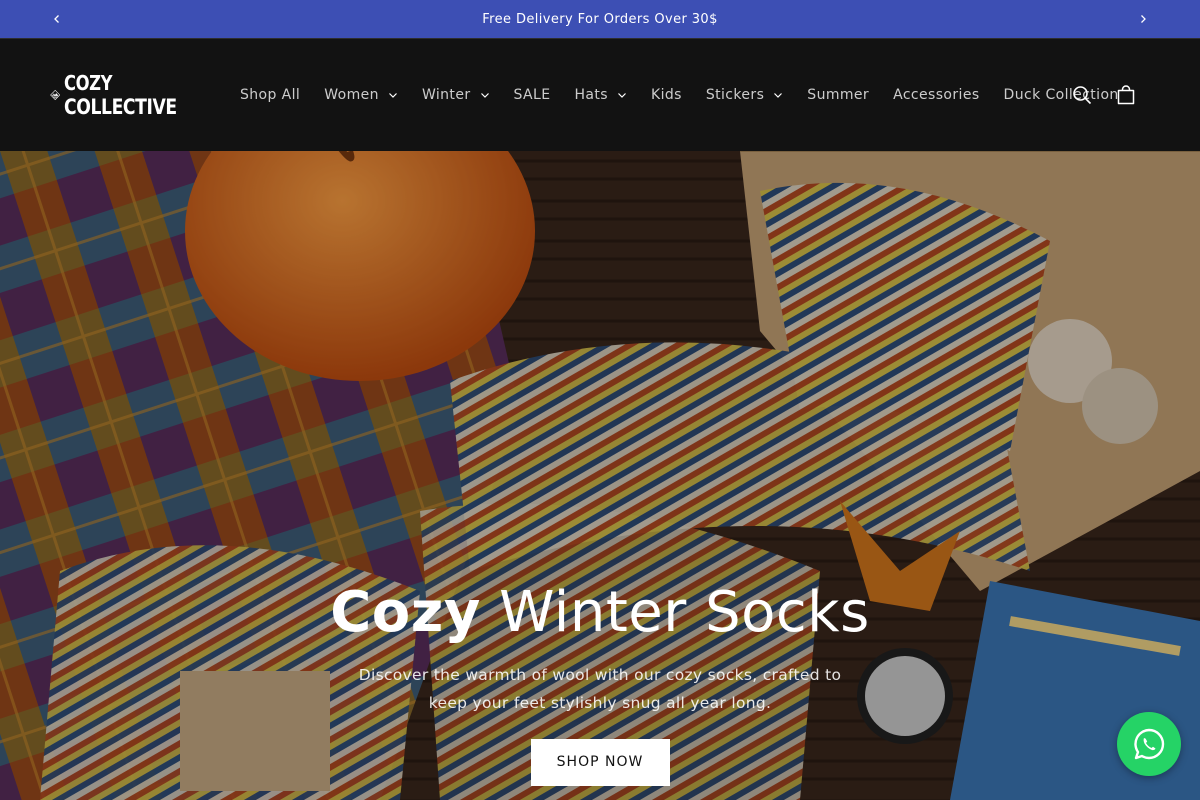 The width and height of the screenshot is (1200, 800). I want to click on announcement-text: Free Delivery For Orders Over 30$, so click(600, 19).